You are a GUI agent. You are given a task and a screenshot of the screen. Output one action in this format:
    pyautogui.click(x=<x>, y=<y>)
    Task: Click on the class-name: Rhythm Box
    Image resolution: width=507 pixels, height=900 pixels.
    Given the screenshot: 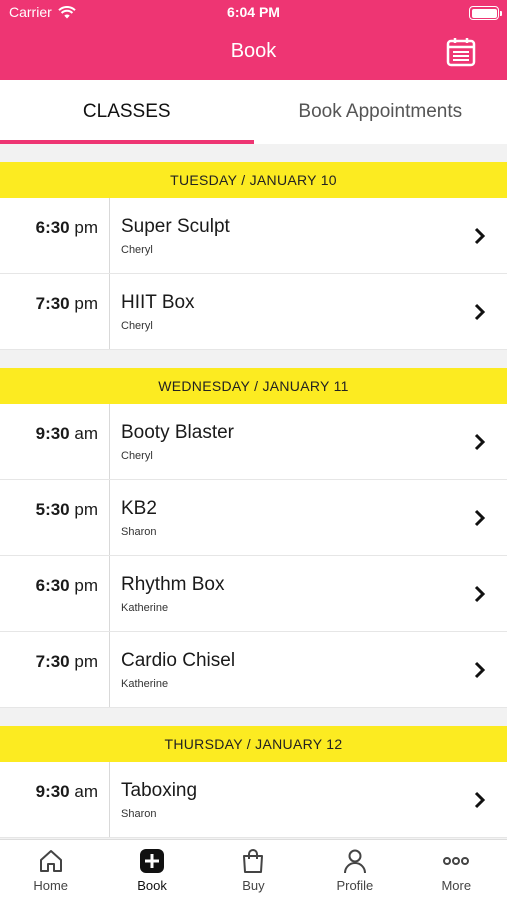 What is the action you would take?
    pyautogui.click(x=173, y=584)
    